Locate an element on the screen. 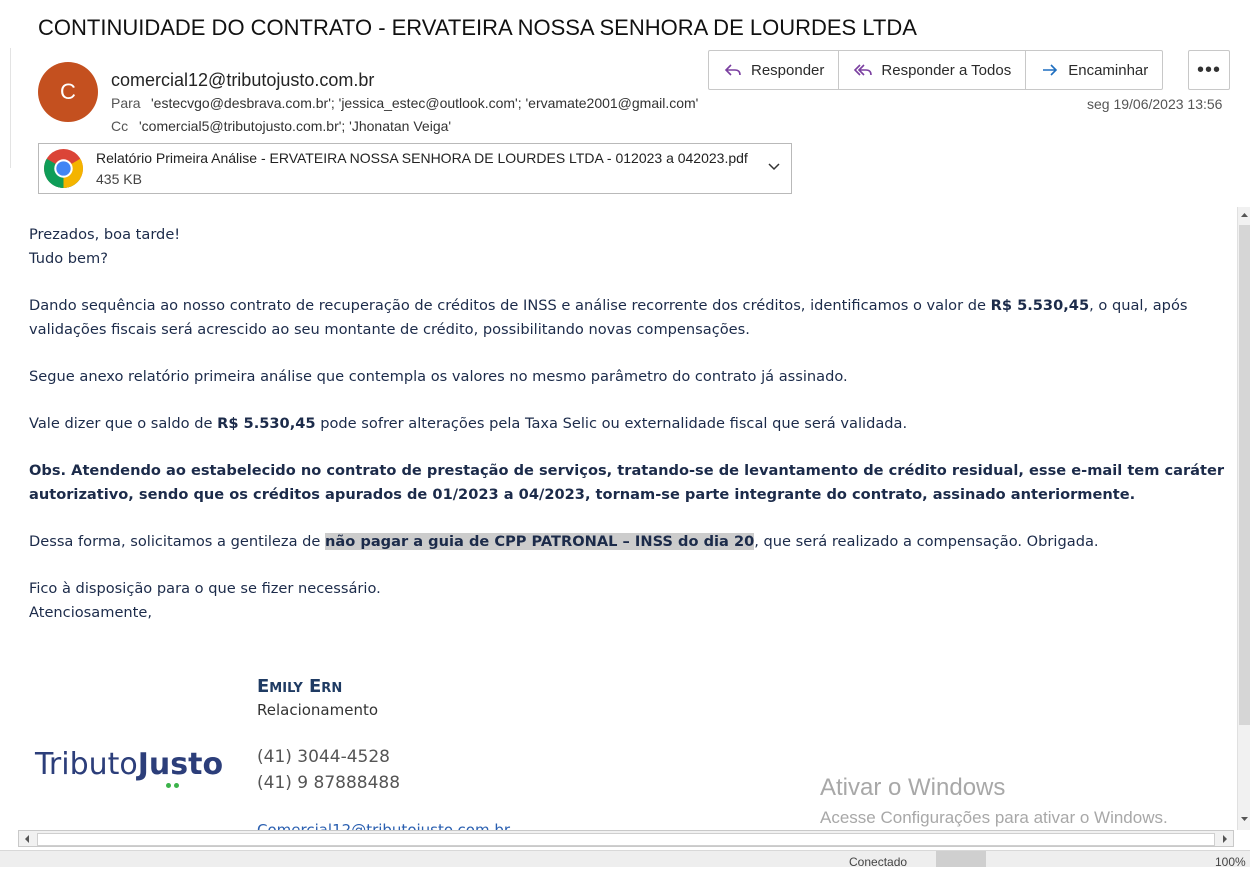 This screenshot has width=1250, height=869. normal-view-button is located at coordinates (961, 859).